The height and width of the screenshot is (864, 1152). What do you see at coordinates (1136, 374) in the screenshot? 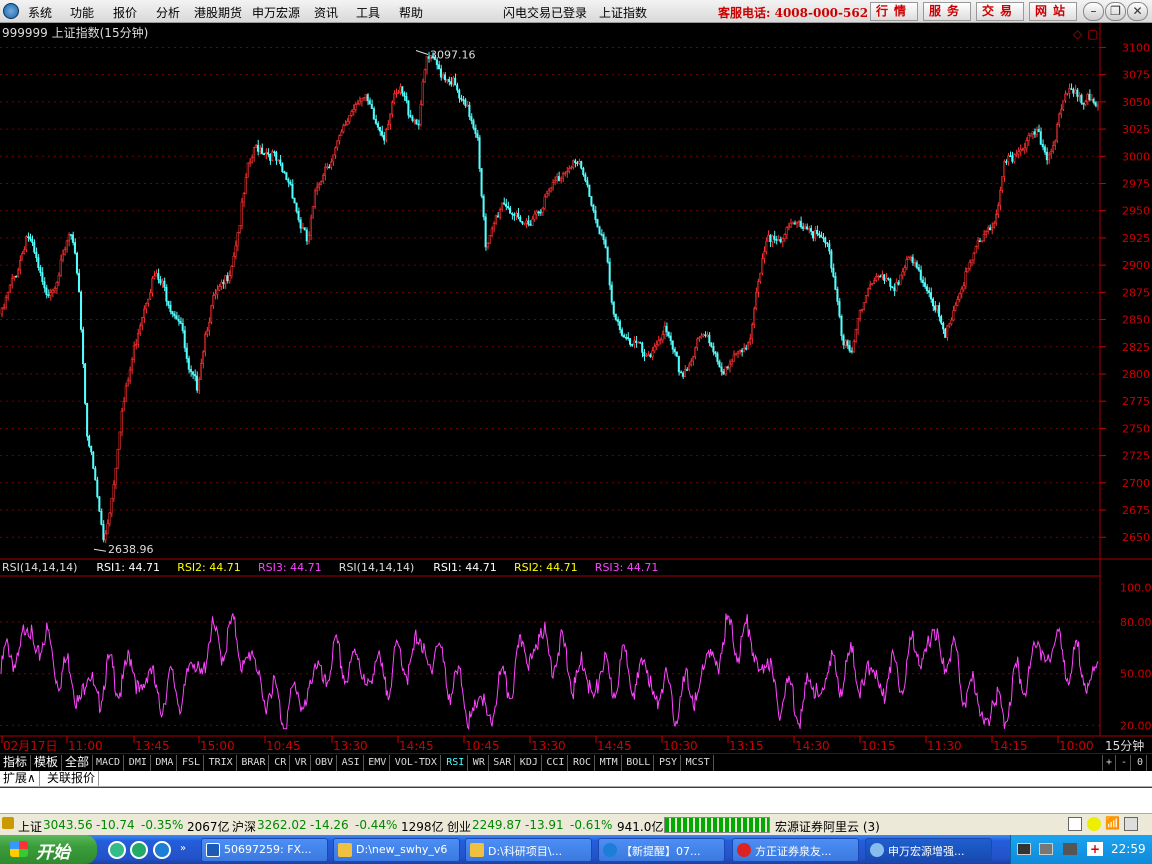
I see `price-tick-label: 2800` at bounding box center [1136, 374].